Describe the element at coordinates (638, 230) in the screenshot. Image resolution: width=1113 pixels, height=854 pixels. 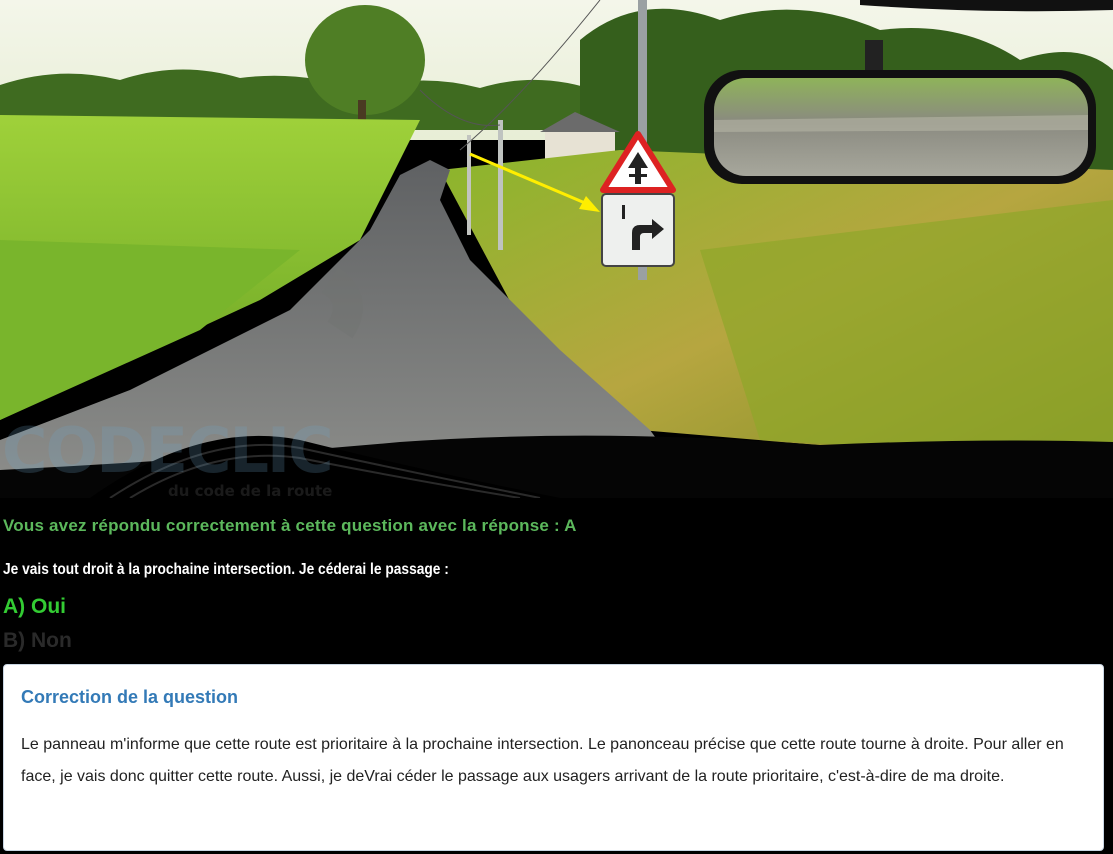
I see `turn-right-panel-sign` at that location.